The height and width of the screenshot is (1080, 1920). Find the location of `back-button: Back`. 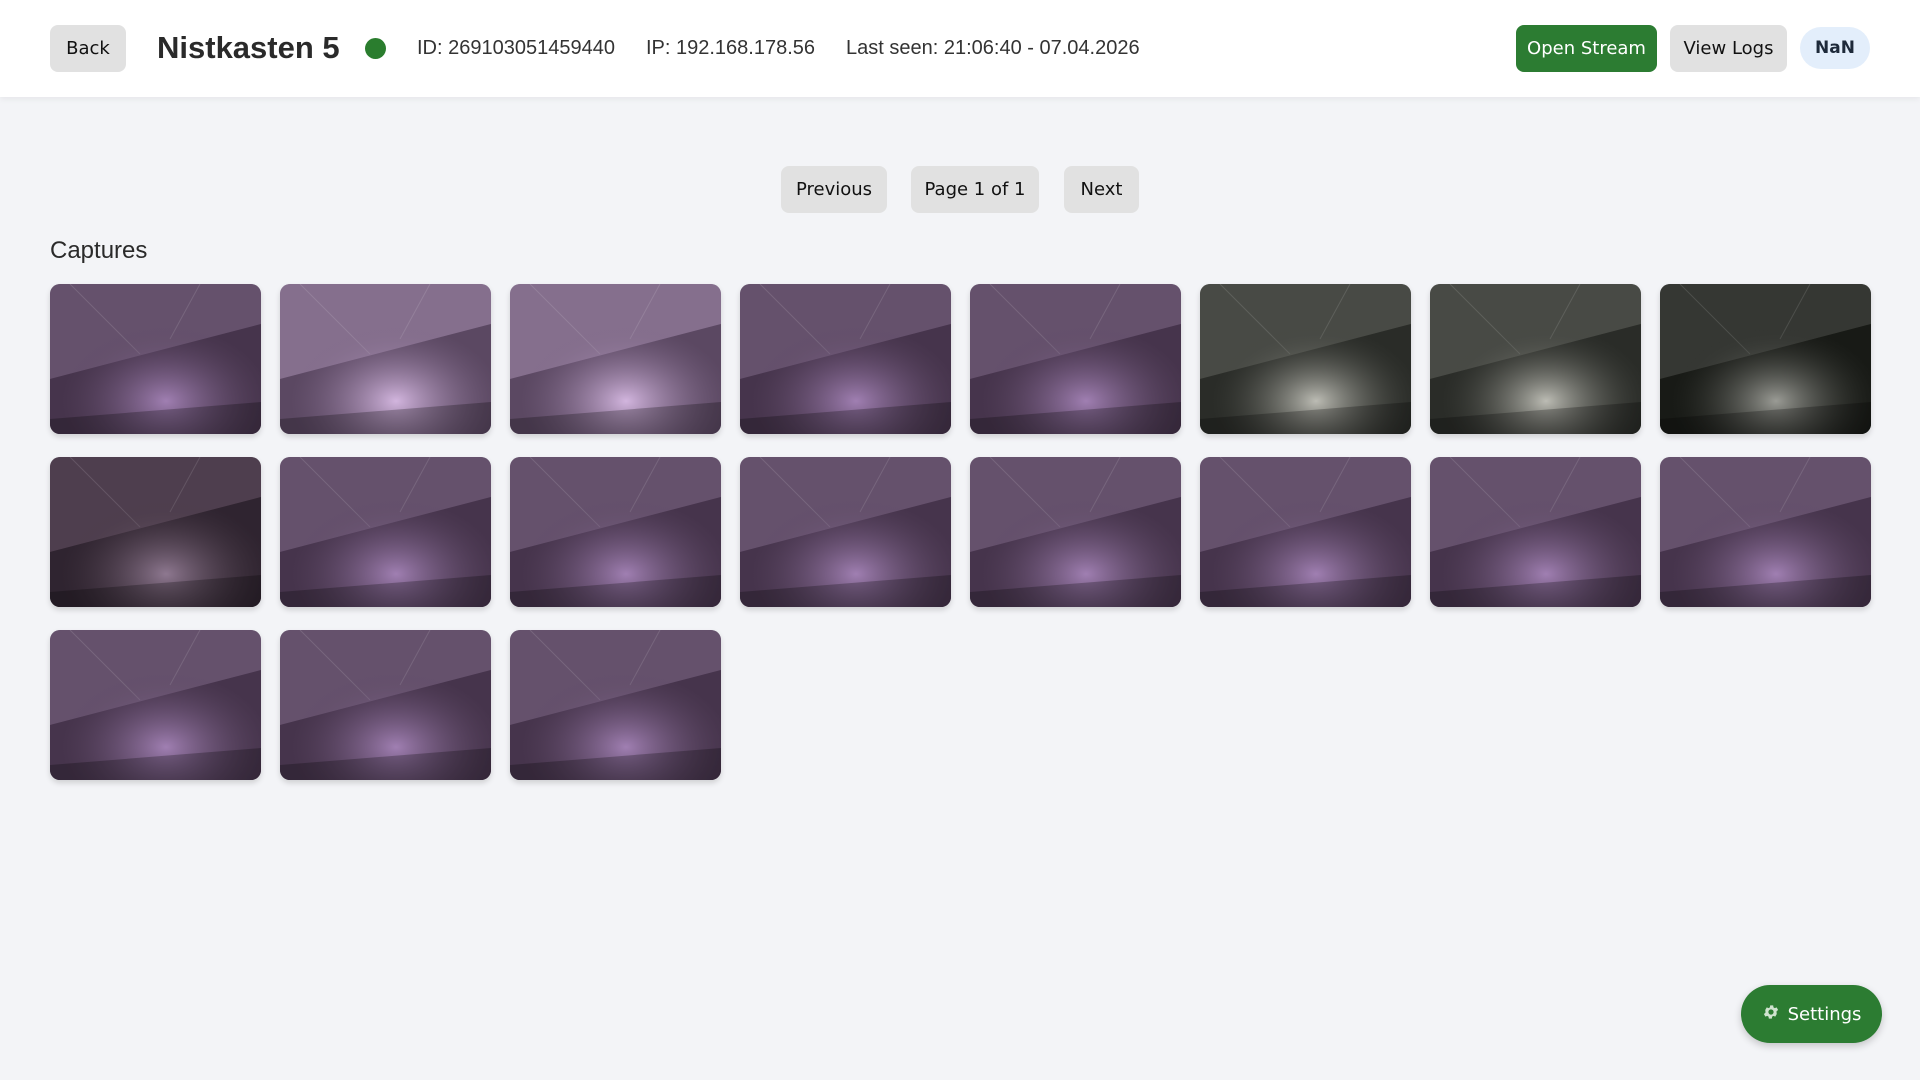

back-button: Back is located at coordinates (88, 48).